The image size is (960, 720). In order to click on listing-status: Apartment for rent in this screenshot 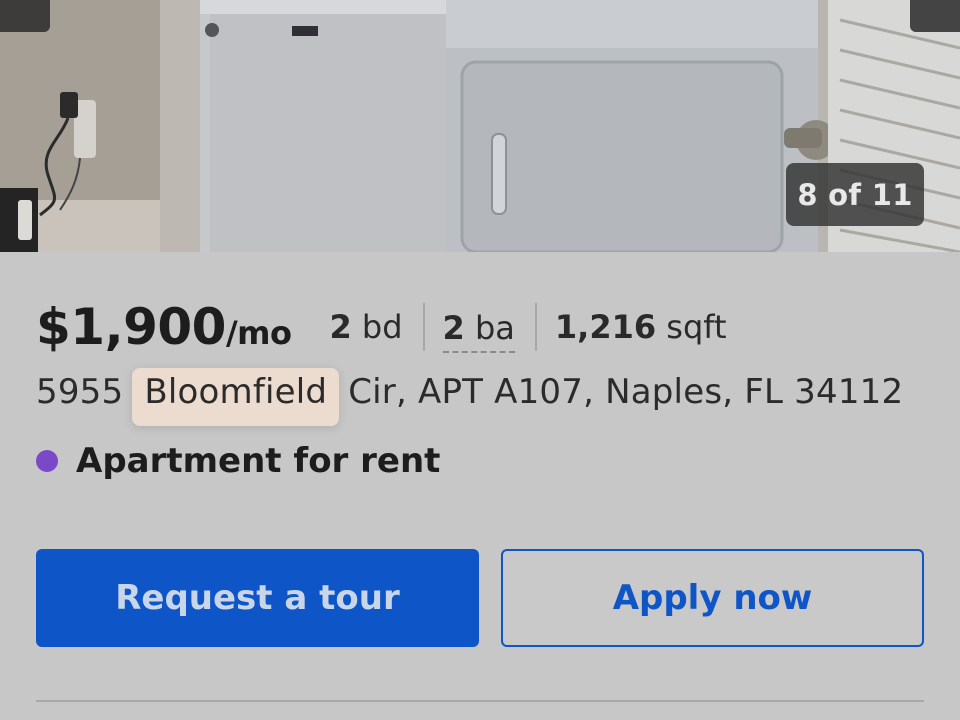, I will do `click(238, 461)`.